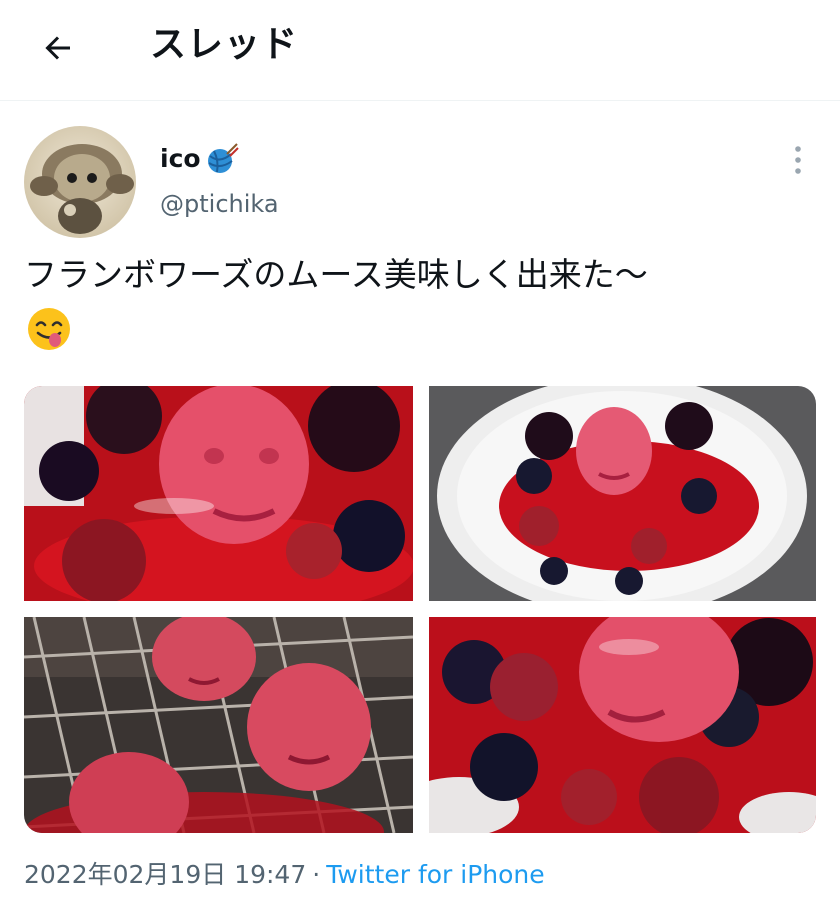  Describe the element at coordinates (224, 44) in the screenshot. I see `page-title: スレッド` at that location.